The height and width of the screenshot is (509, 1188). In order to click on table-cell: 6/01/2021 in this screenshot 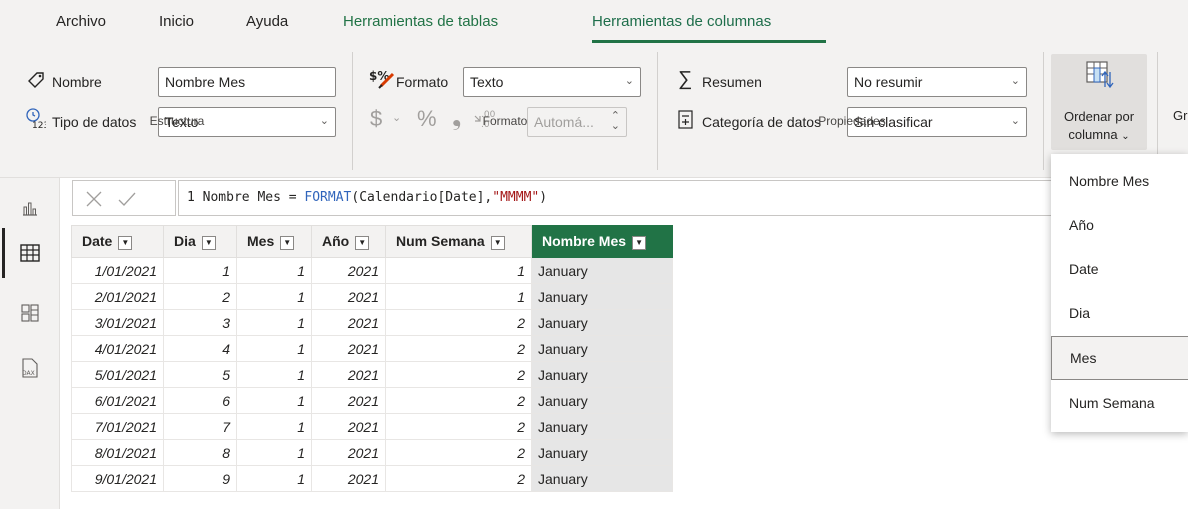, I will do `click(117, 400)`.